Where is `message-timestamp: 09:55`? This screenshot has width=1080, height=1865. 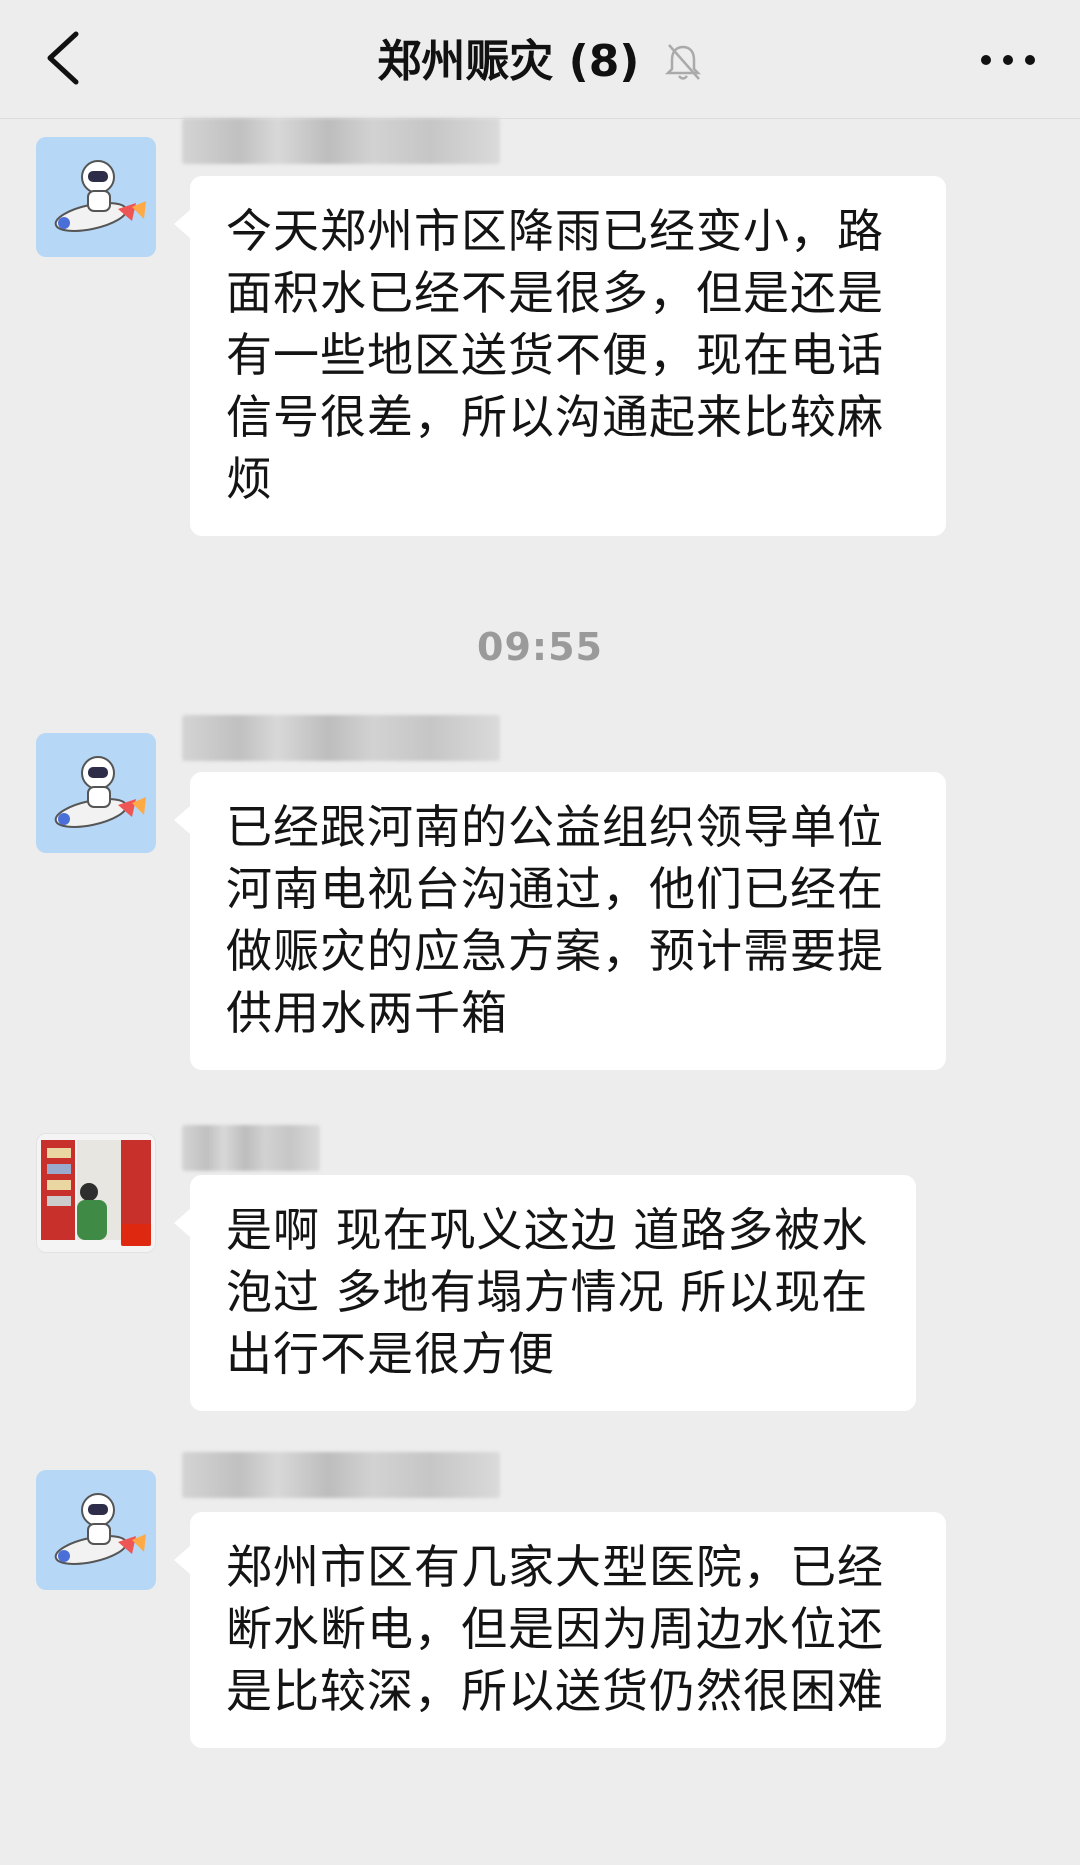
message-timestamp: 09:55 is located at coordinates (540, 647).